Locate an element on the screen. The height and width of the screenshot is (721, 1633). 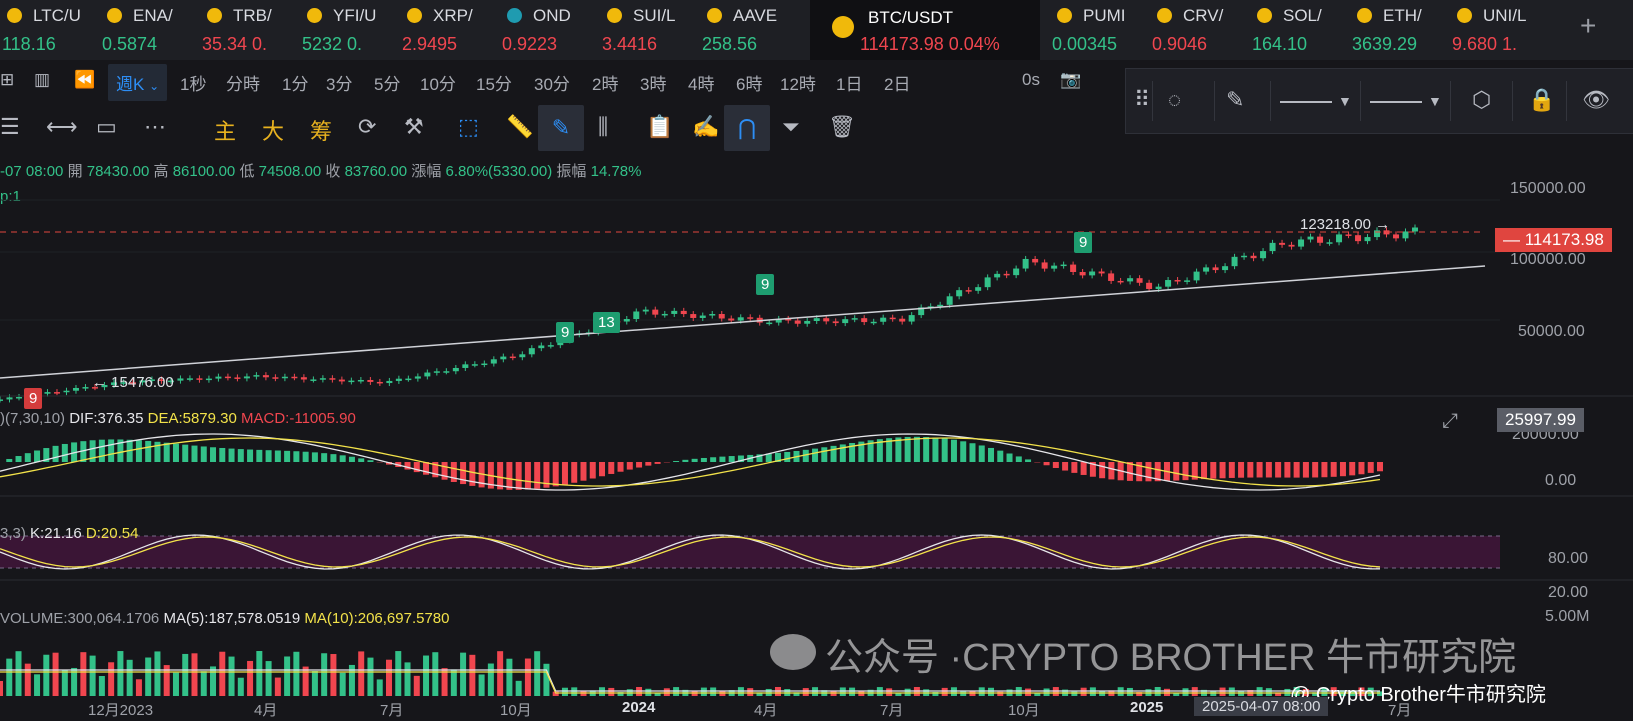
timeframe-option: 1分 is located at coordinates (295, 82).